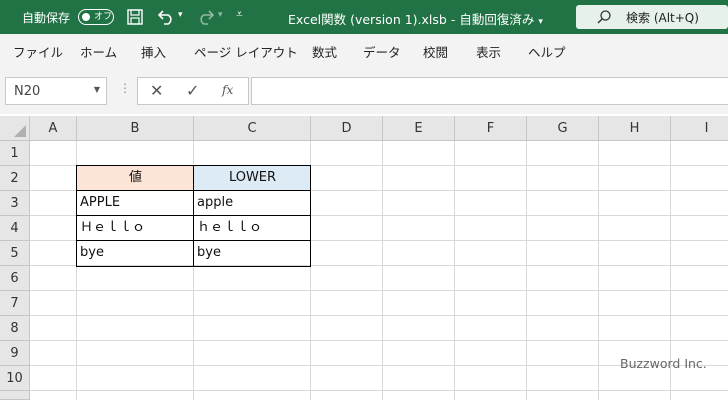 This screenshot has height=400, width=728. What do you see at coordinates (15, 328) in the screenshot?
I see `row-header: 8` at bounding box center [15, 328].